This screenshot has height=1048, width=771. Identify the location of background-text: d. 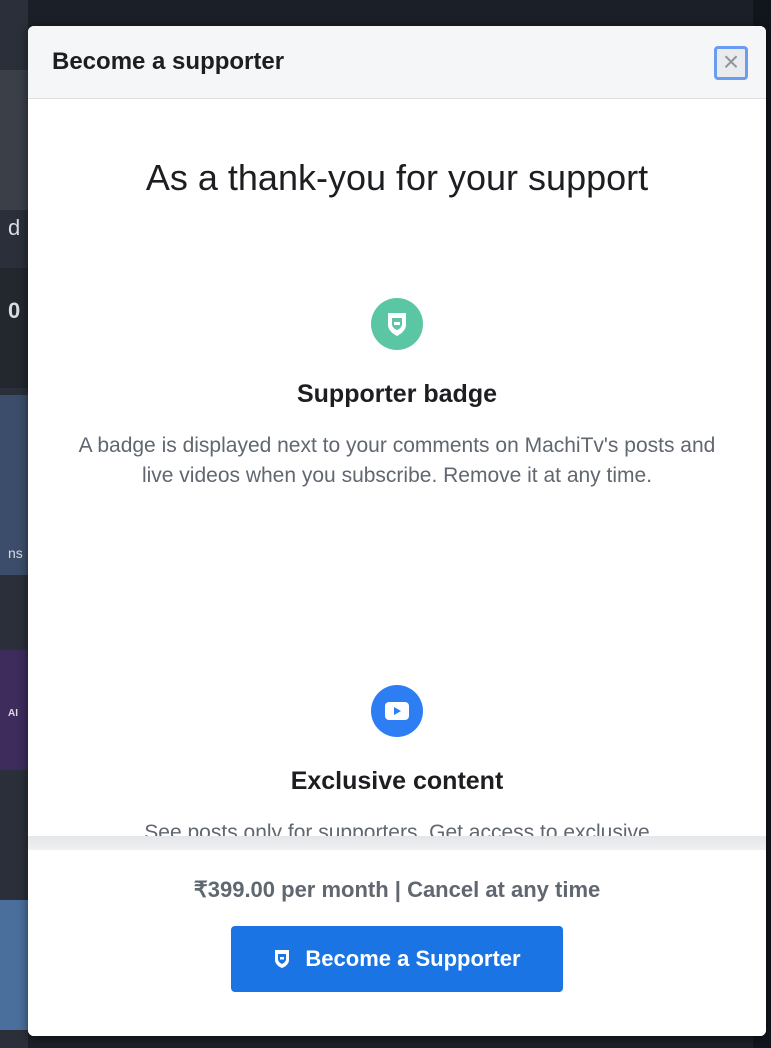
(14, 227).